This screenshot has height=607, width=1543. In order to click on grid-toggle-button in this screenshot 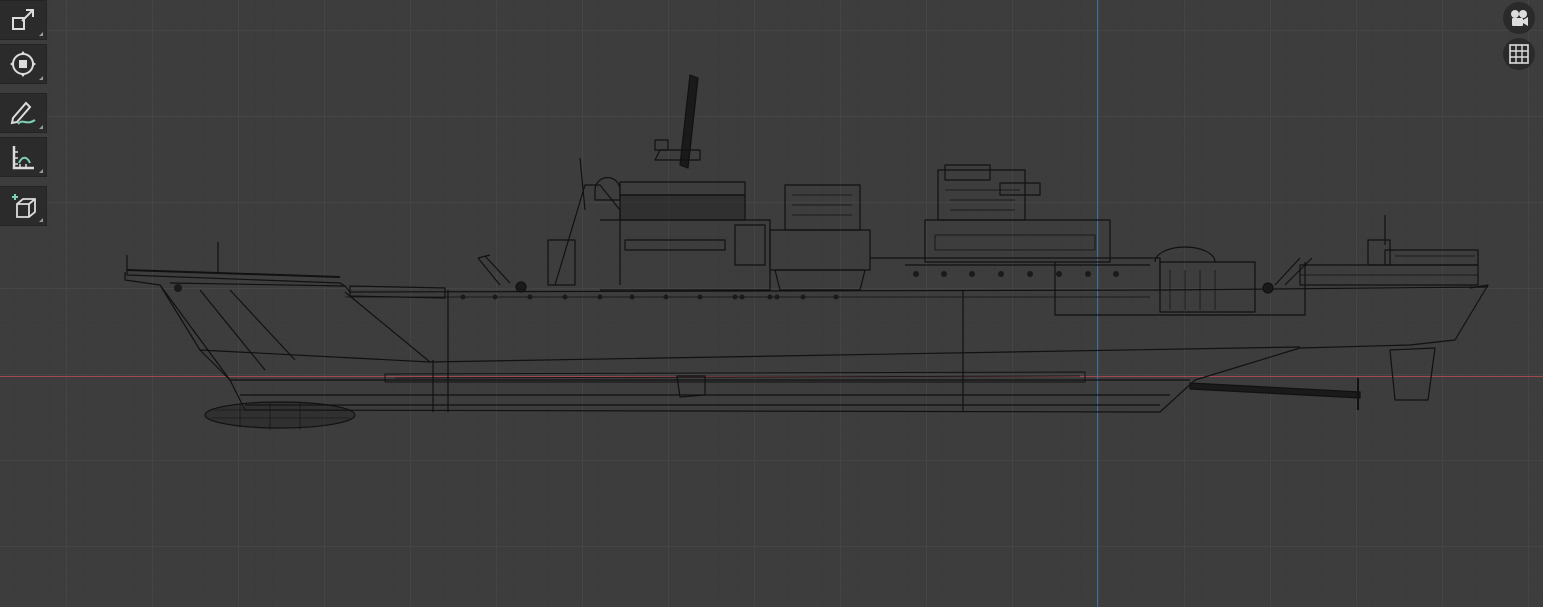, I will do `click(1519, 54)`.